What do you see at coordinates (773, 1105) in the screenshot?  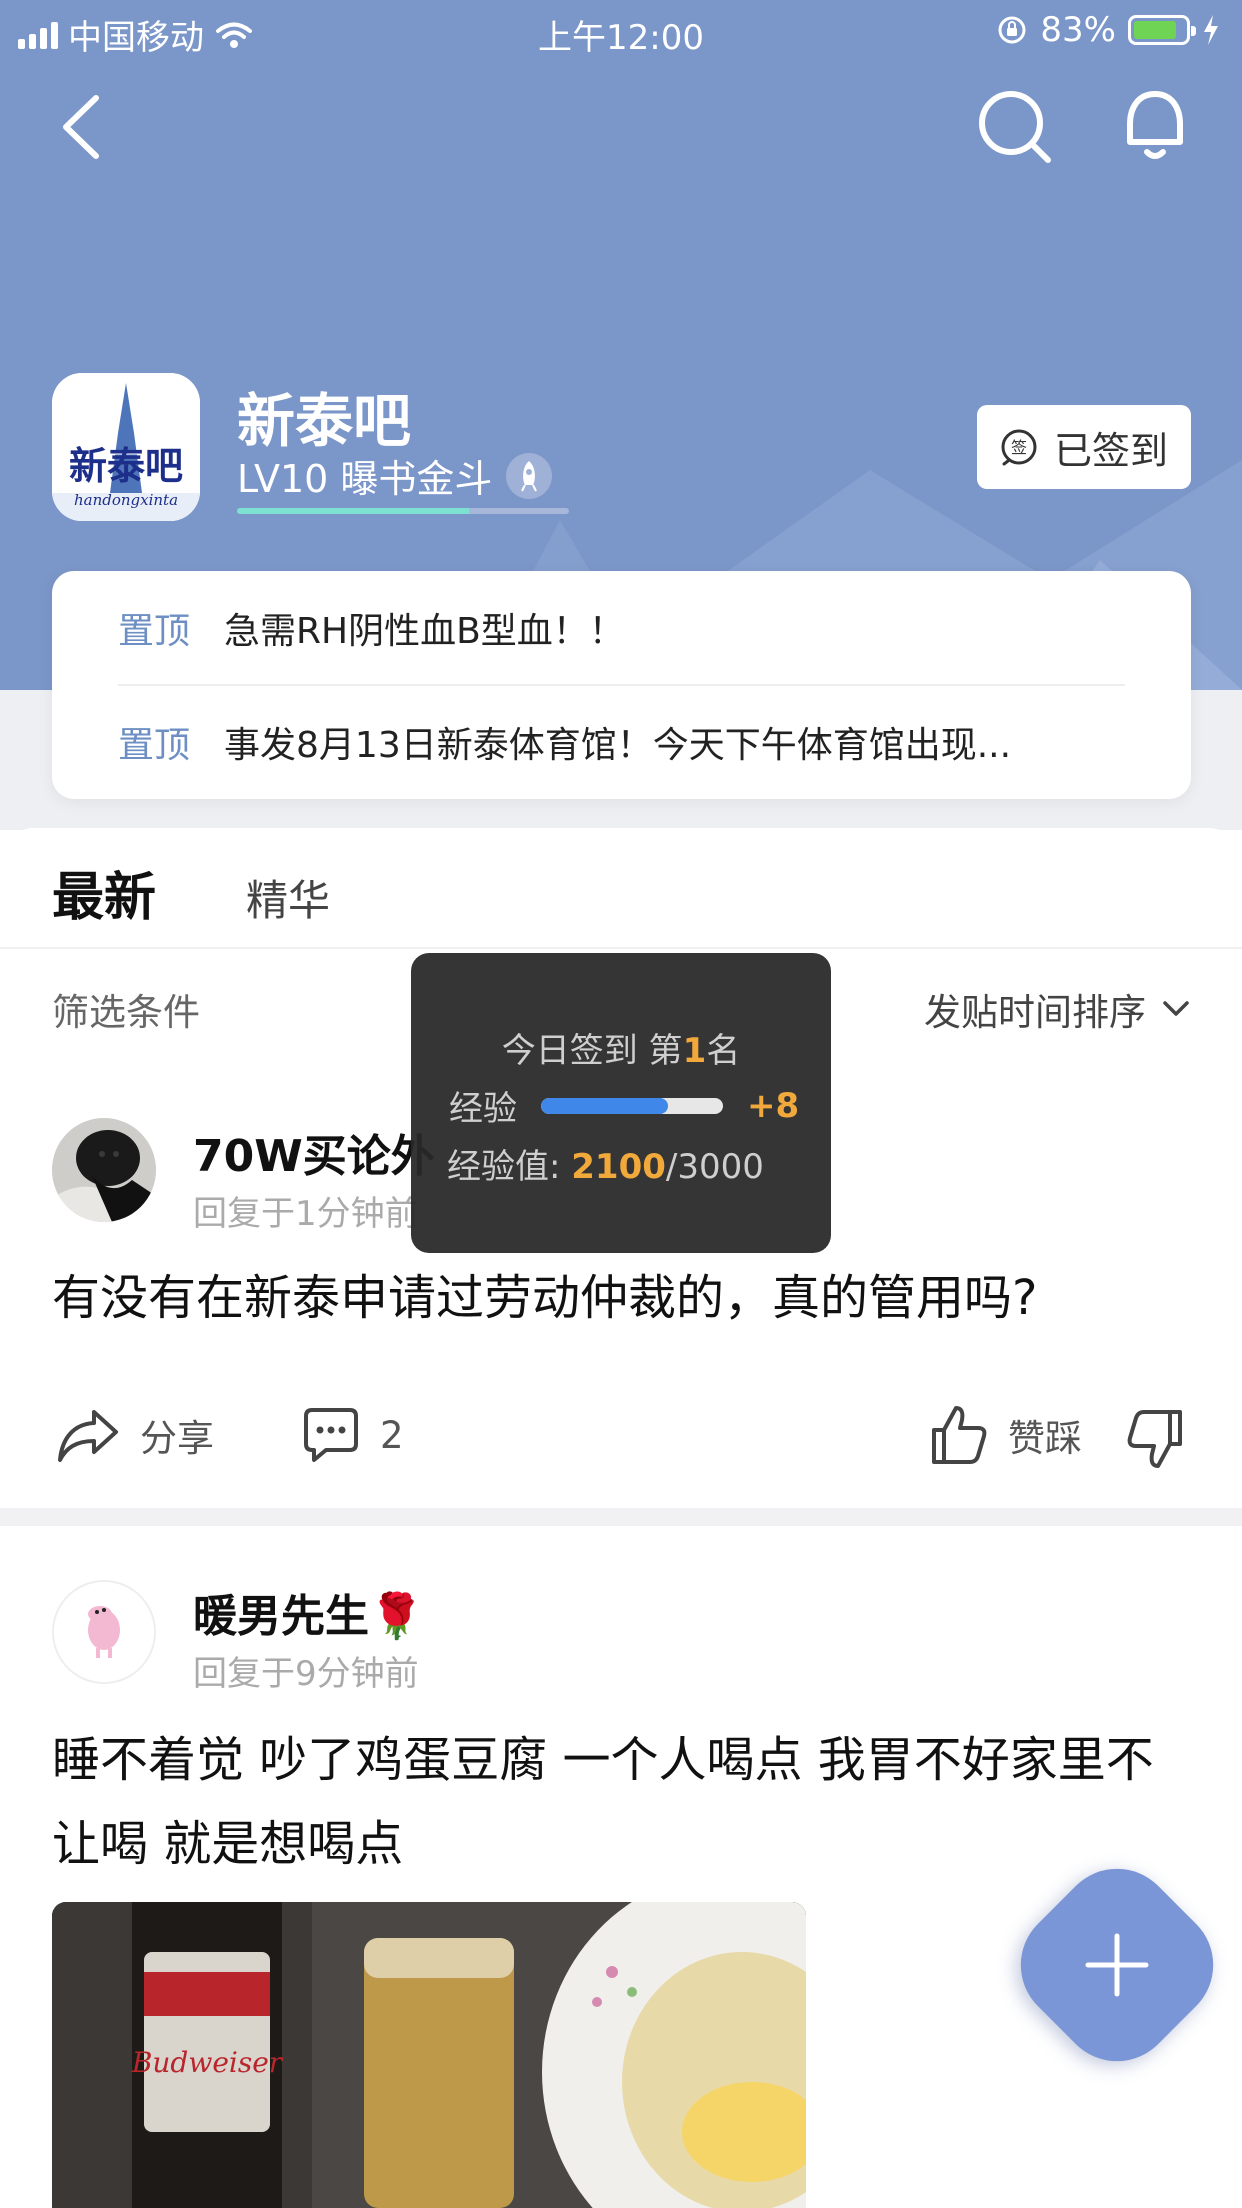 I see `exp-gain: +8` at bounding box center [773, 1105].